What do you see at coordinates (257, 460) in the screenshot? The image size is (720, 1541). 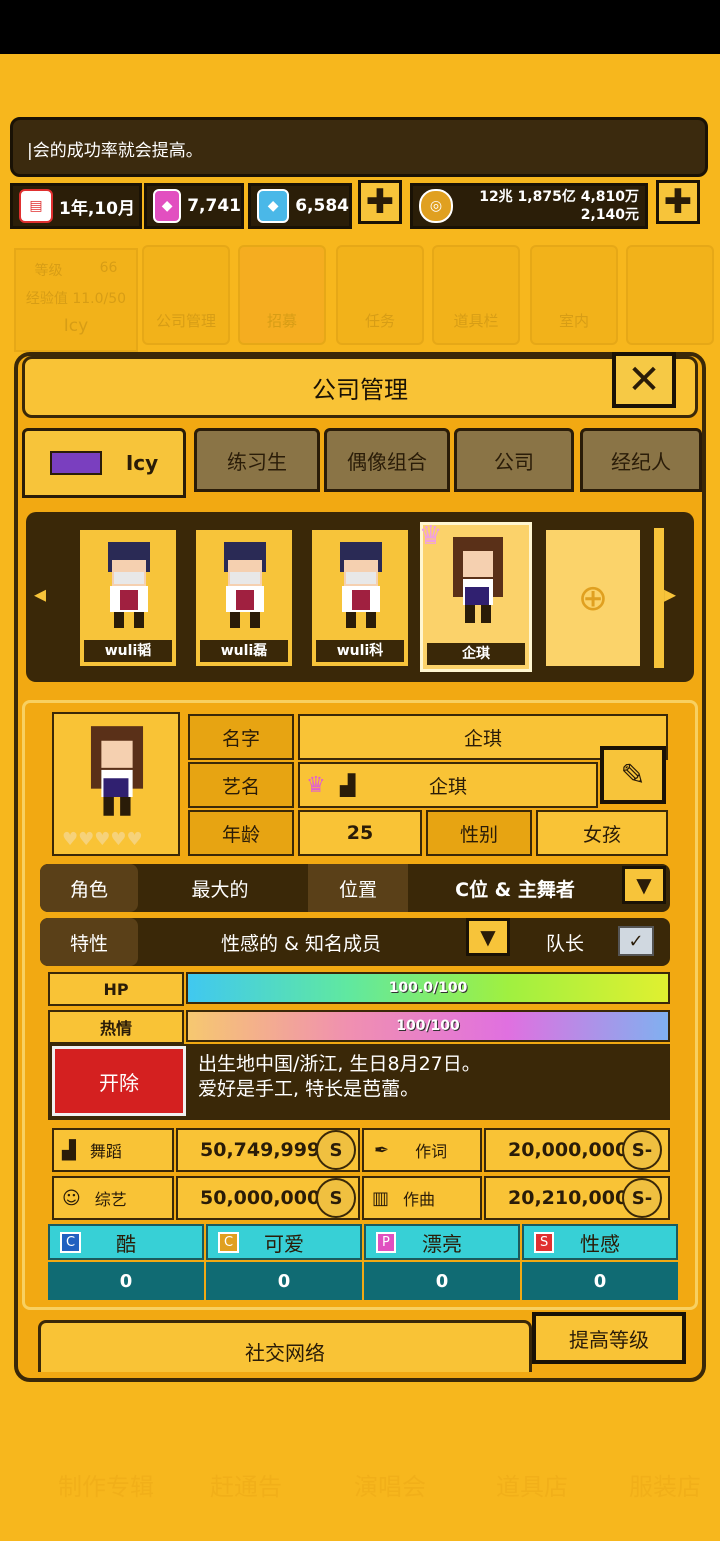 I see `tab-trainee: 练习生` at bounding box center [257, 460].